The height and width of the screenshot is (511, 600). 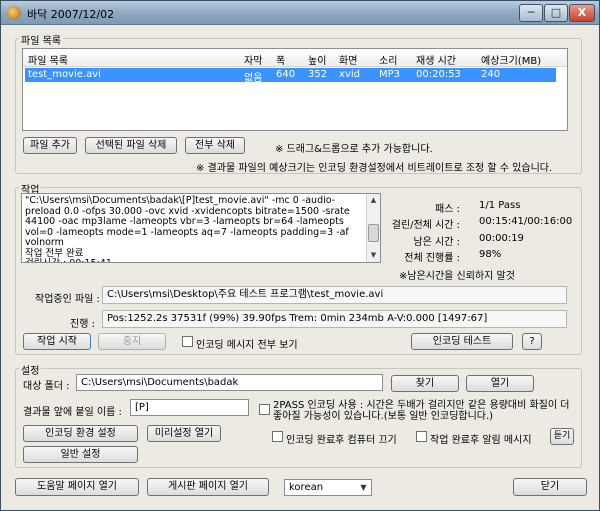 What do you see at coordinates (189, 407) in the screenshot?
I see `prefix-input: [P]` at bounding box center [189, 407].